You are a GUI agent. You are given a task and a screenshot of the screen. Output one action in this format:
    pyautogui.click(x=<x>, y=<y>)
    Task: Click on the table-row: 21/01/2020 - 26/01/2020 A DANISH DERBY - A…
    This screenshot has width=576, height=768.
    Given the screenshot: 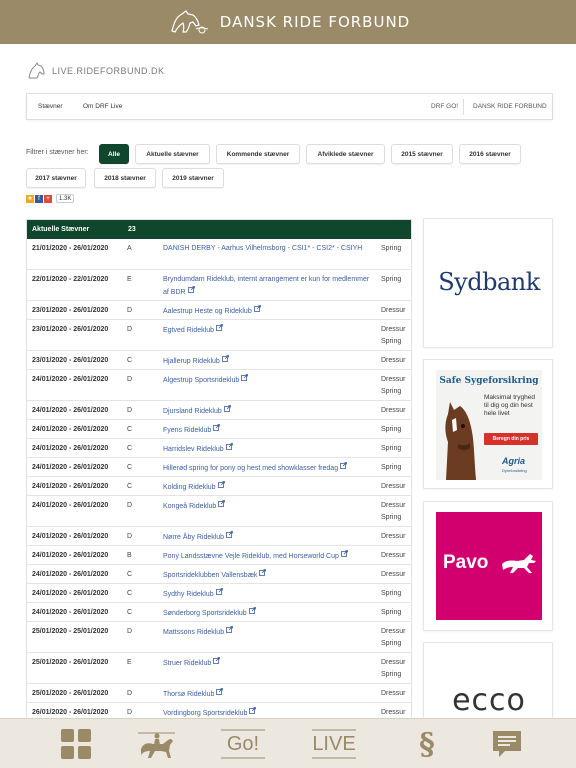 What is the action you would take?
    pyautogui.click(x=219, y=254)
    